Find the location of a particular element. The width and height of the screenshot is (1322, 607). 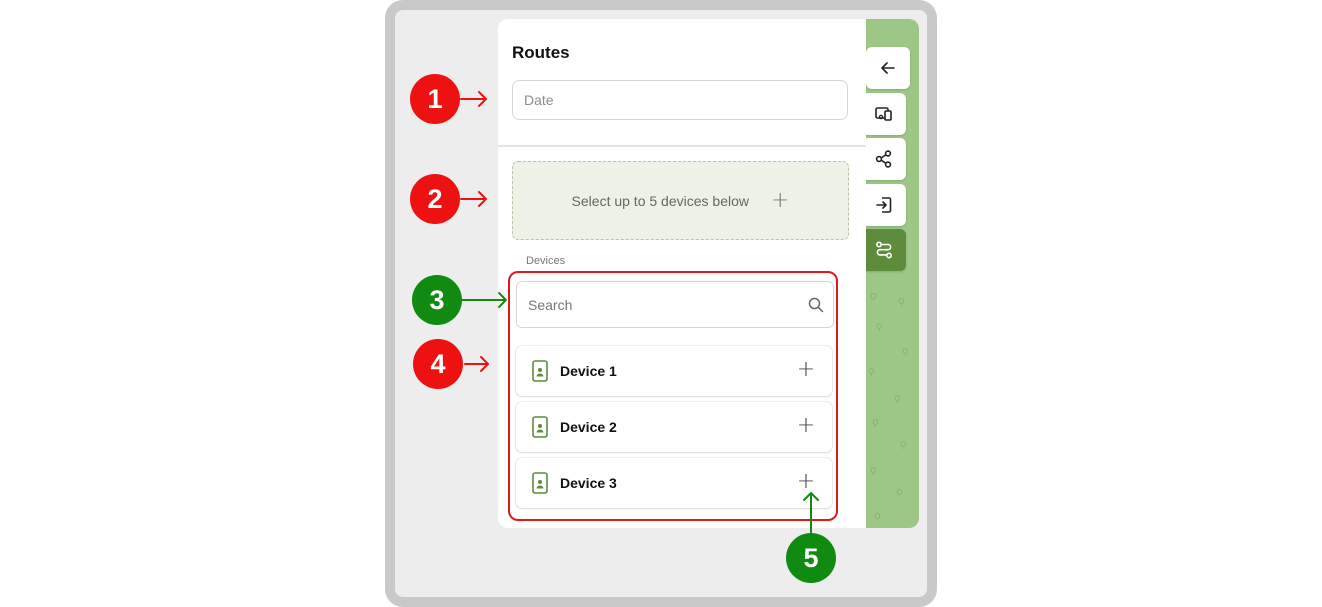

share-nodes-icon is located at coordinates (883, 159).